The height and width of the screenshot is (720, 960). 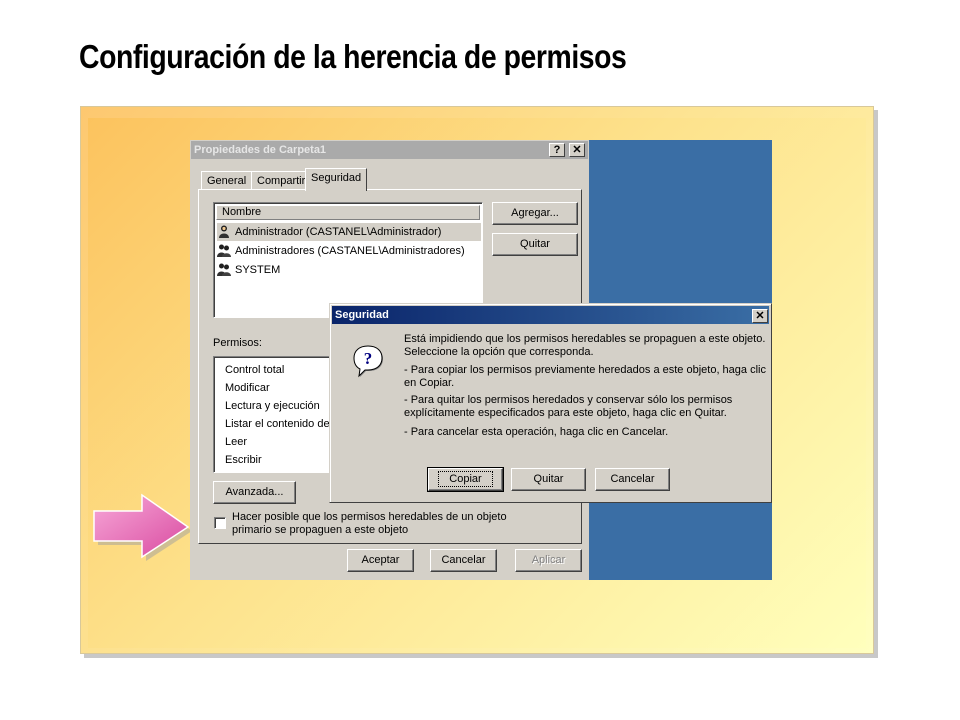 I want to click on quitar-button: Quitar, so click(x=548, y=479).